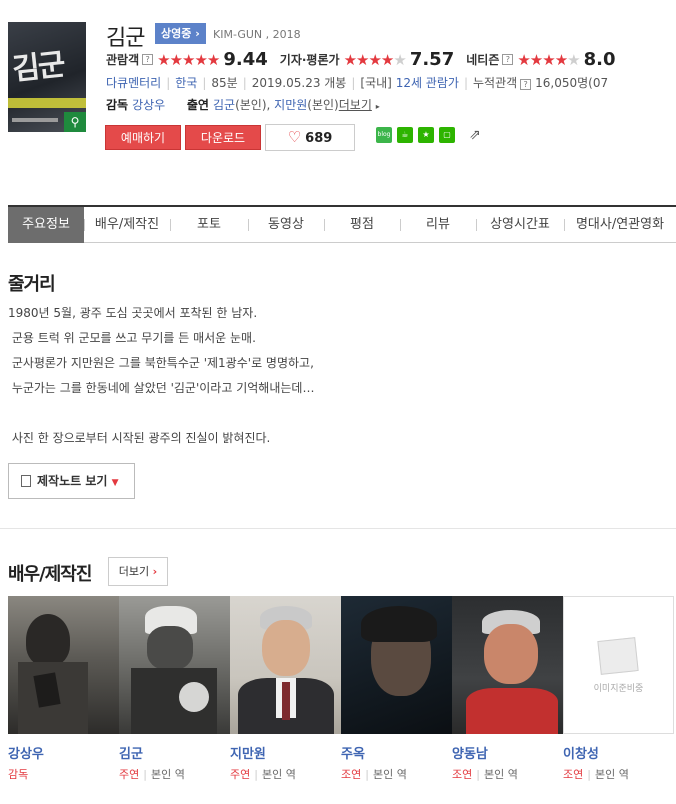 This screenshot has width=676, height=804. What do you see at coordinates (355, 105) in the screenshot?
I see `credits-more-link: 더보기` at bounding box center [355, 105].